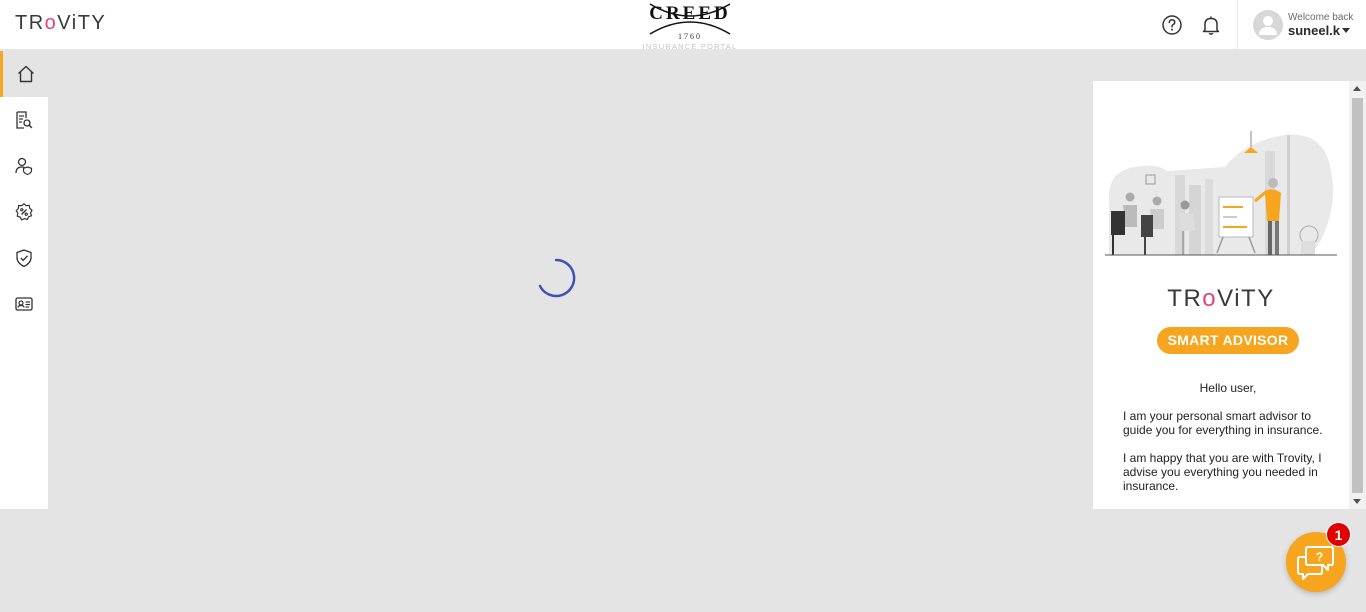  What do you see at coordinates (1338, 534) in the screenshot?
I see `chat-notification-badge: 1` at bounding box center [1338, 534].